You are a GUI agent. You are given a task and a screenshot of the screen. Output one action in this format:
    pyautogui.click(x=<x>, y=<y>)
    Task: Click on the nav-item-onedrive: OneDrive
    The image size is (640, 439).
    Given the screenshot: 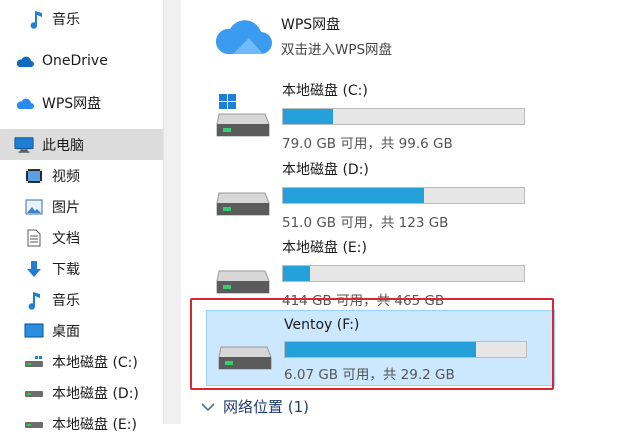 What is the action you would take?
    pyautogui.click(x=81, y=60)
    